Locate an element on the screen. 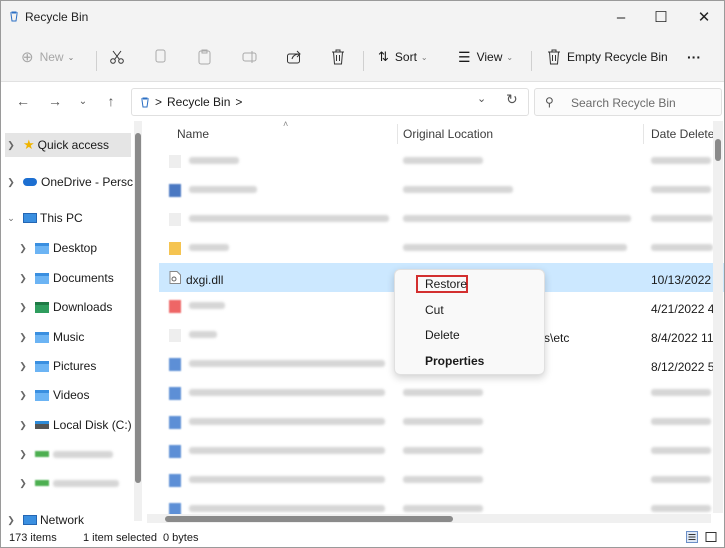 Image resolution: width=725 pixels, height=548 pixels. monitor-icon is located at coordinates (30, 218).